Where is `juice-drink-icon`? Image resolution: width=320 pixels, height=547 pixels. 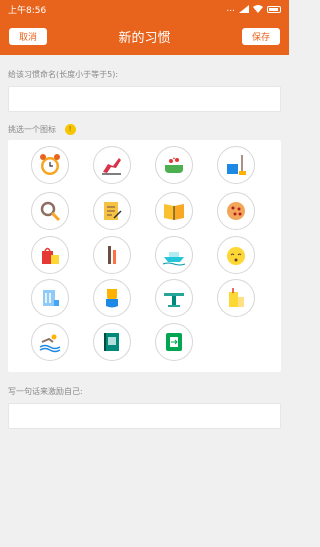 juice-drink-icon is located at coordinates (236, 298).